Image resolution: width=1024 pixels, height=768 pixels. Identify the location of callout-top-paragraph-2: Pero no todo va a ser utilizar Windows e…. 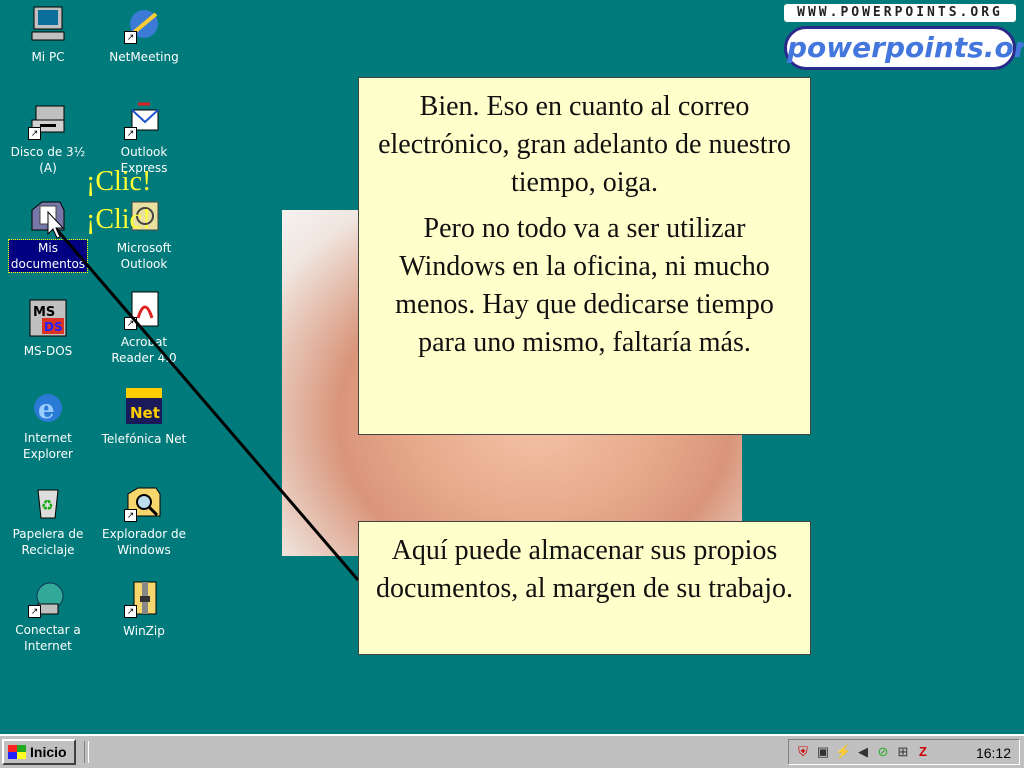
(584, 285).